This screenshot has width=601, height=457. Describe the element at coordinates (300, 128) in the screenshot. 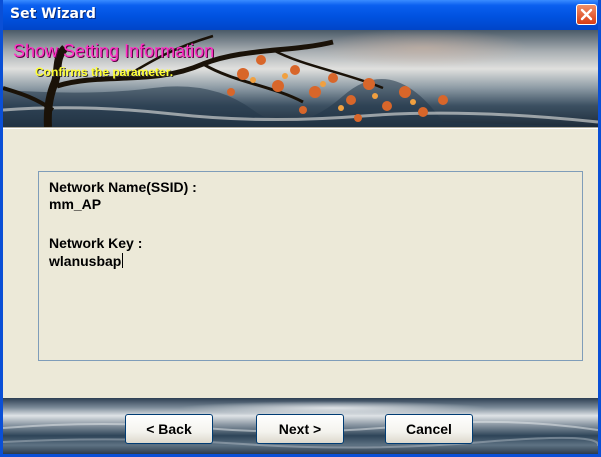

I see `header-separator` at that location.